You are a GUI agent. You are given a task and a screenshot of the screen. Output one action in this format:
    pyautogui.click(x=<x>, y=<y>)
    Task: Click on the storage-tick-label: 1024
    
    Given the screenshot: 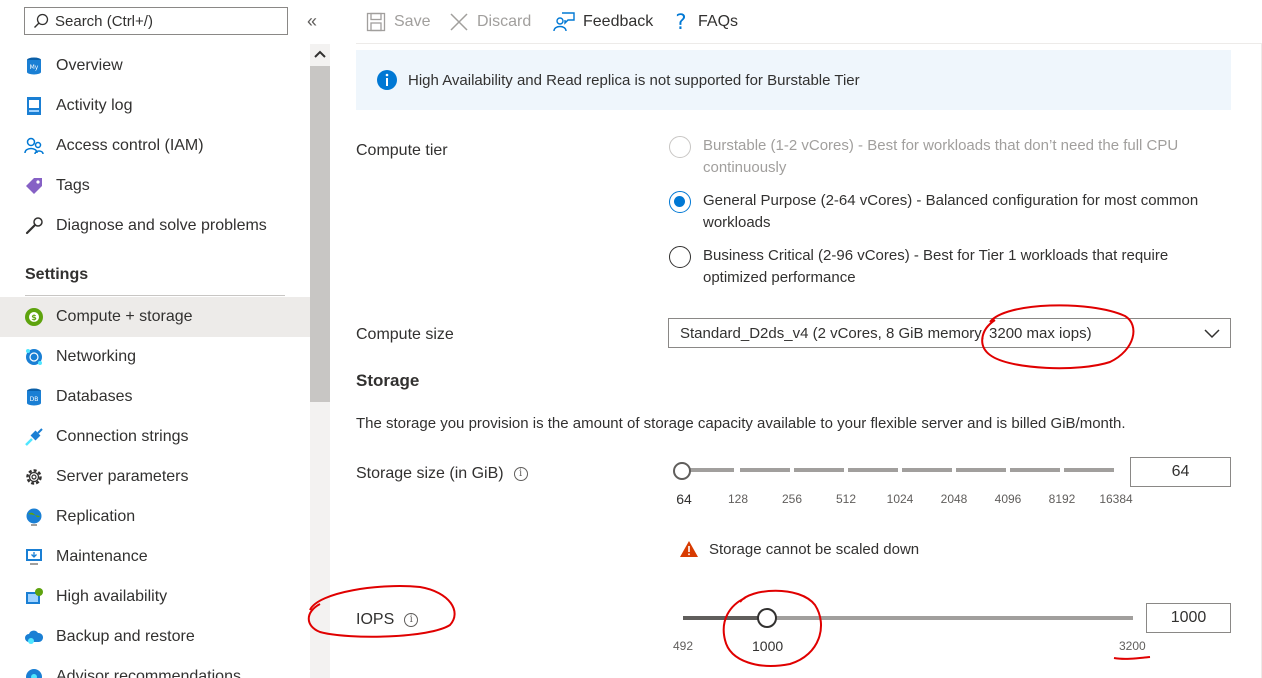 What is the action you would take?
    pyautogui.click(x=900, y=499)
    